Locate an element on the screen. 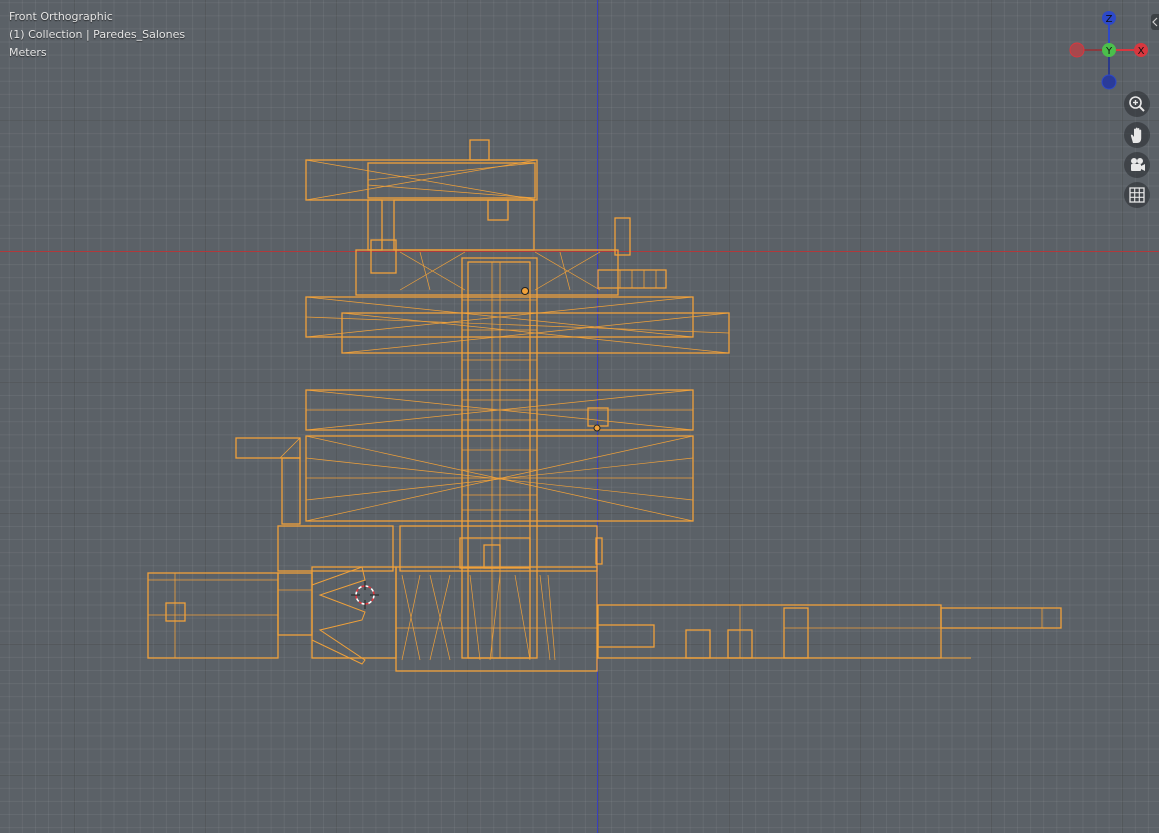 This screenshot has width=1159, height=833. grid-icon is located at coordinates (1137, 195).